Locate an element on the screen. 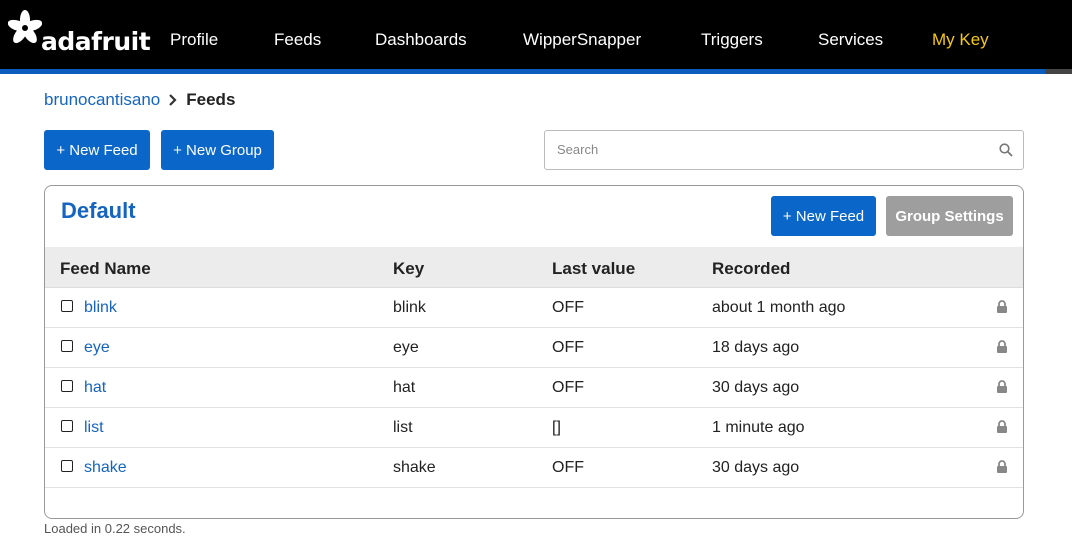 The image size is (1072, 549). feed-name-link: blink is located at coordinates (100, 308).